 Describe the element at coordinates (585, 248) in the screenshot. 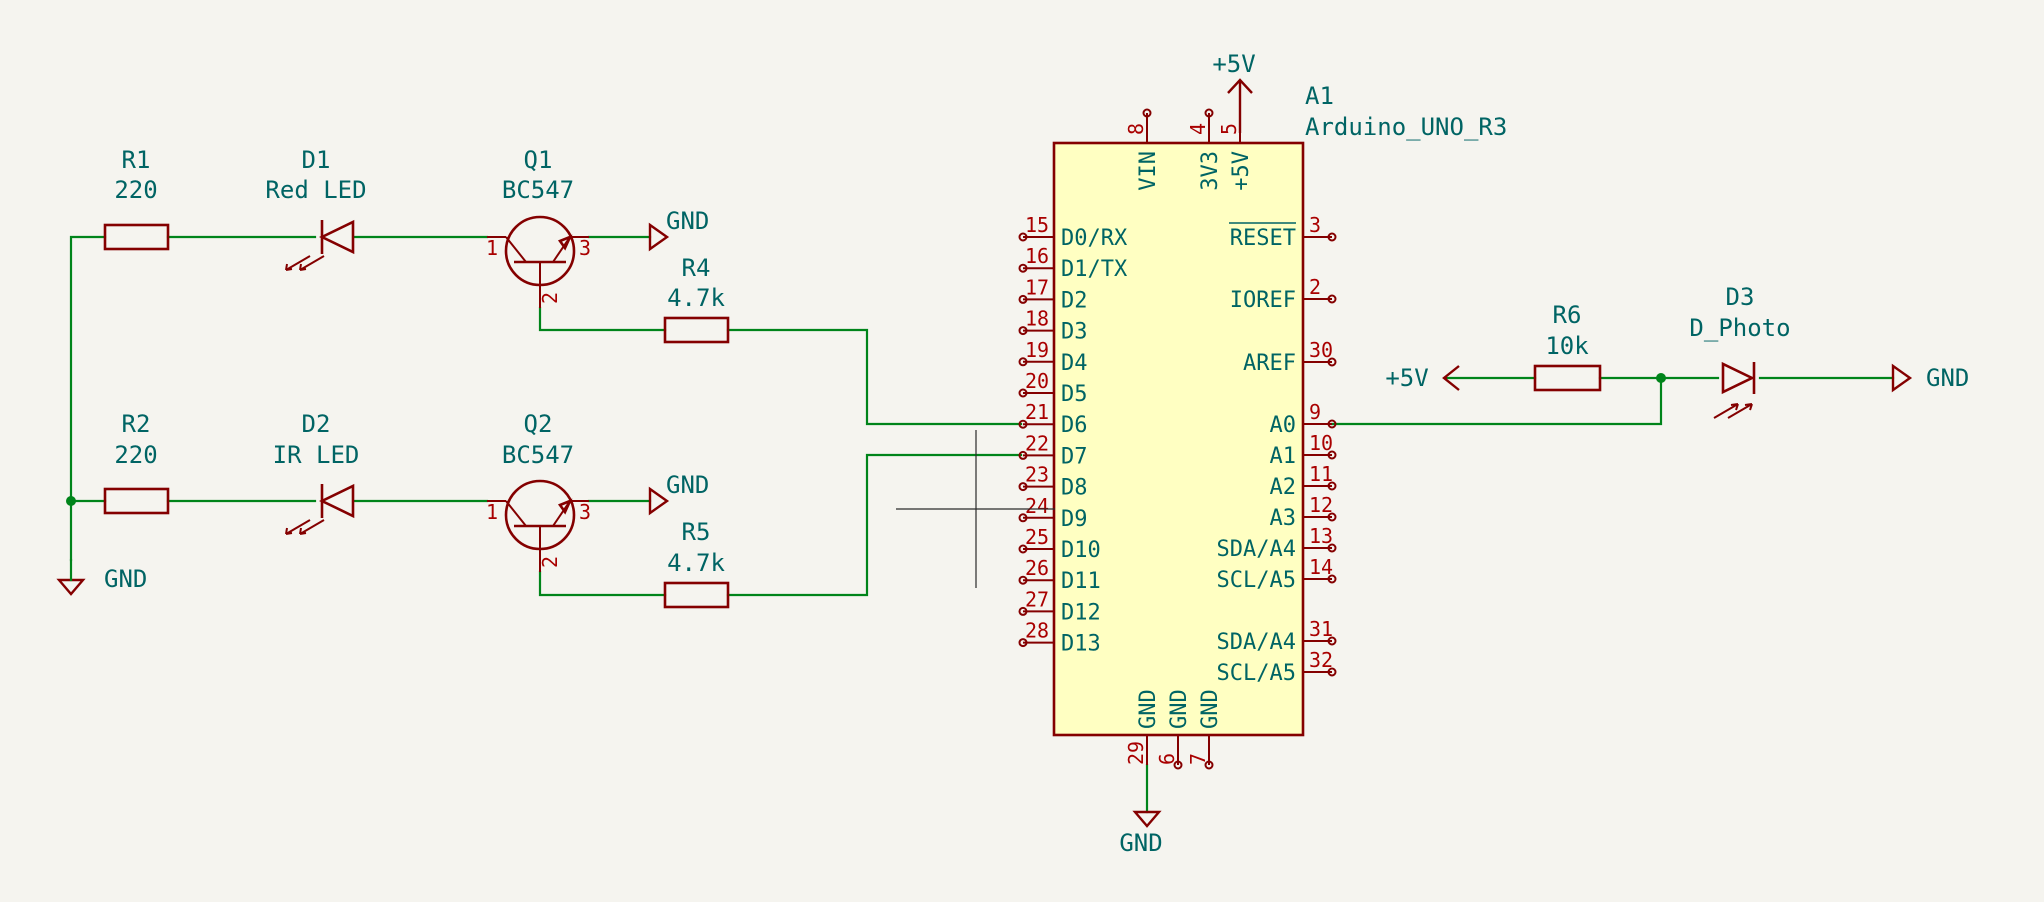

I see `q1-pin-e: 3` at that location.